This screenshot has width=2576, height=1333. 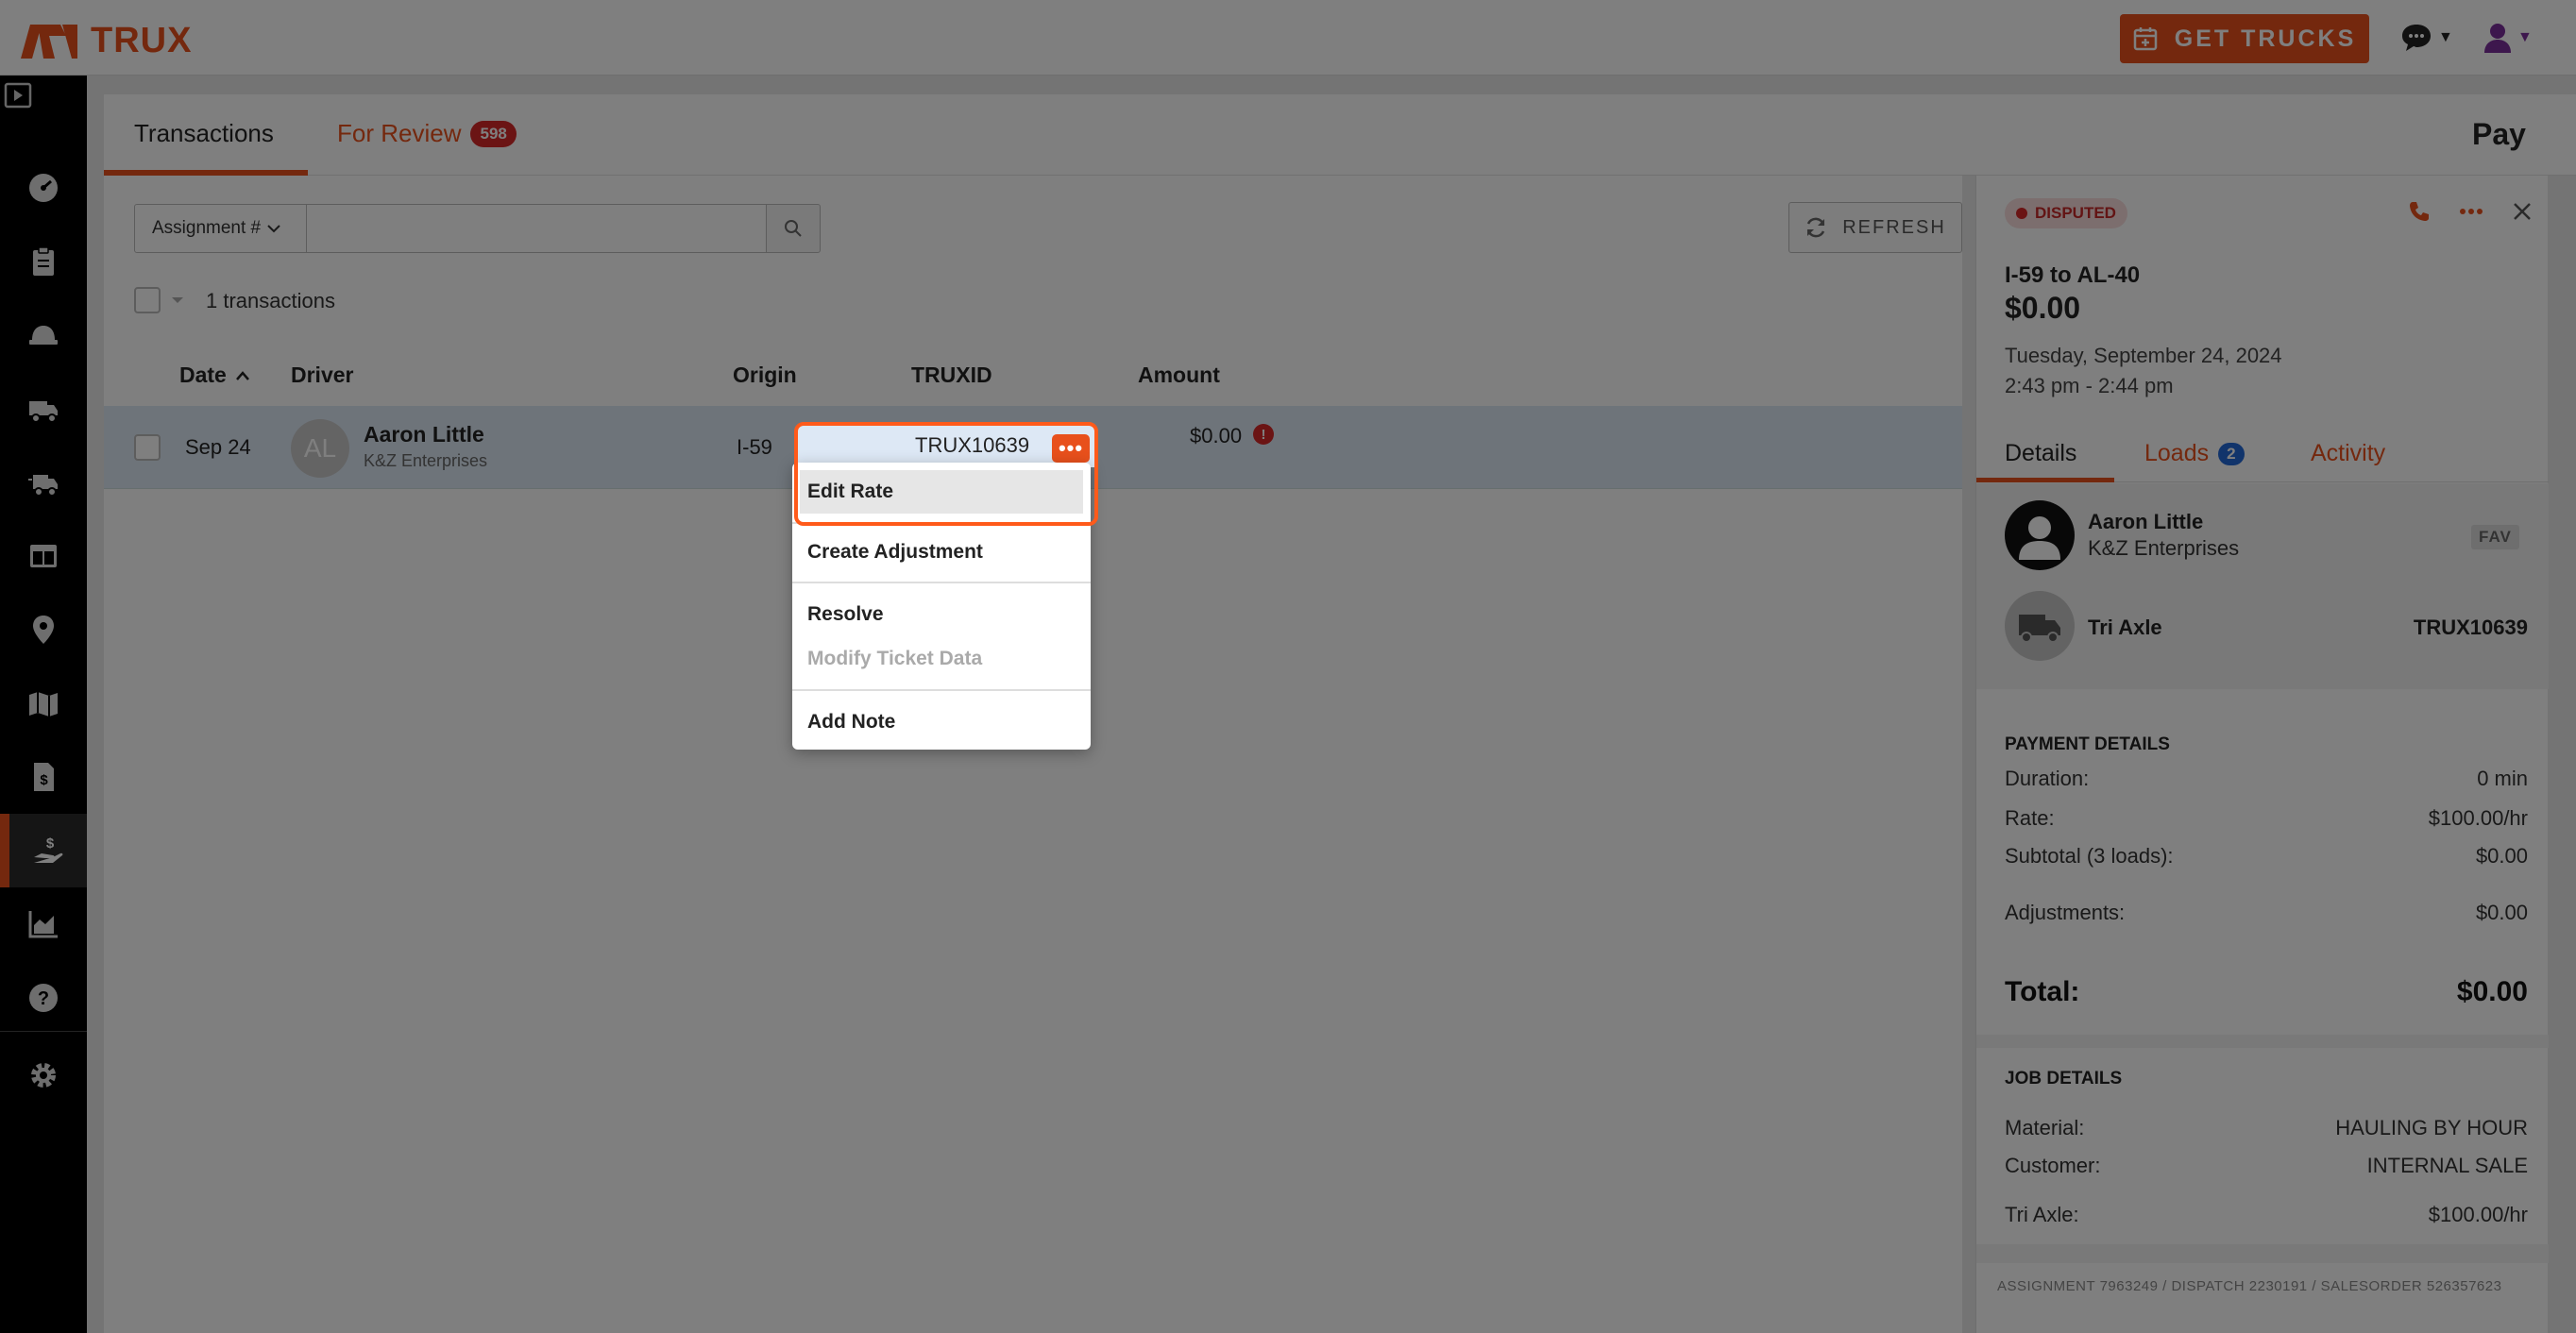 What do you see at coordinates (941, 552) in the screenshot?
I see `menu-item-create-adjustment: Create Adjustment` at bounding box center [941, 552].